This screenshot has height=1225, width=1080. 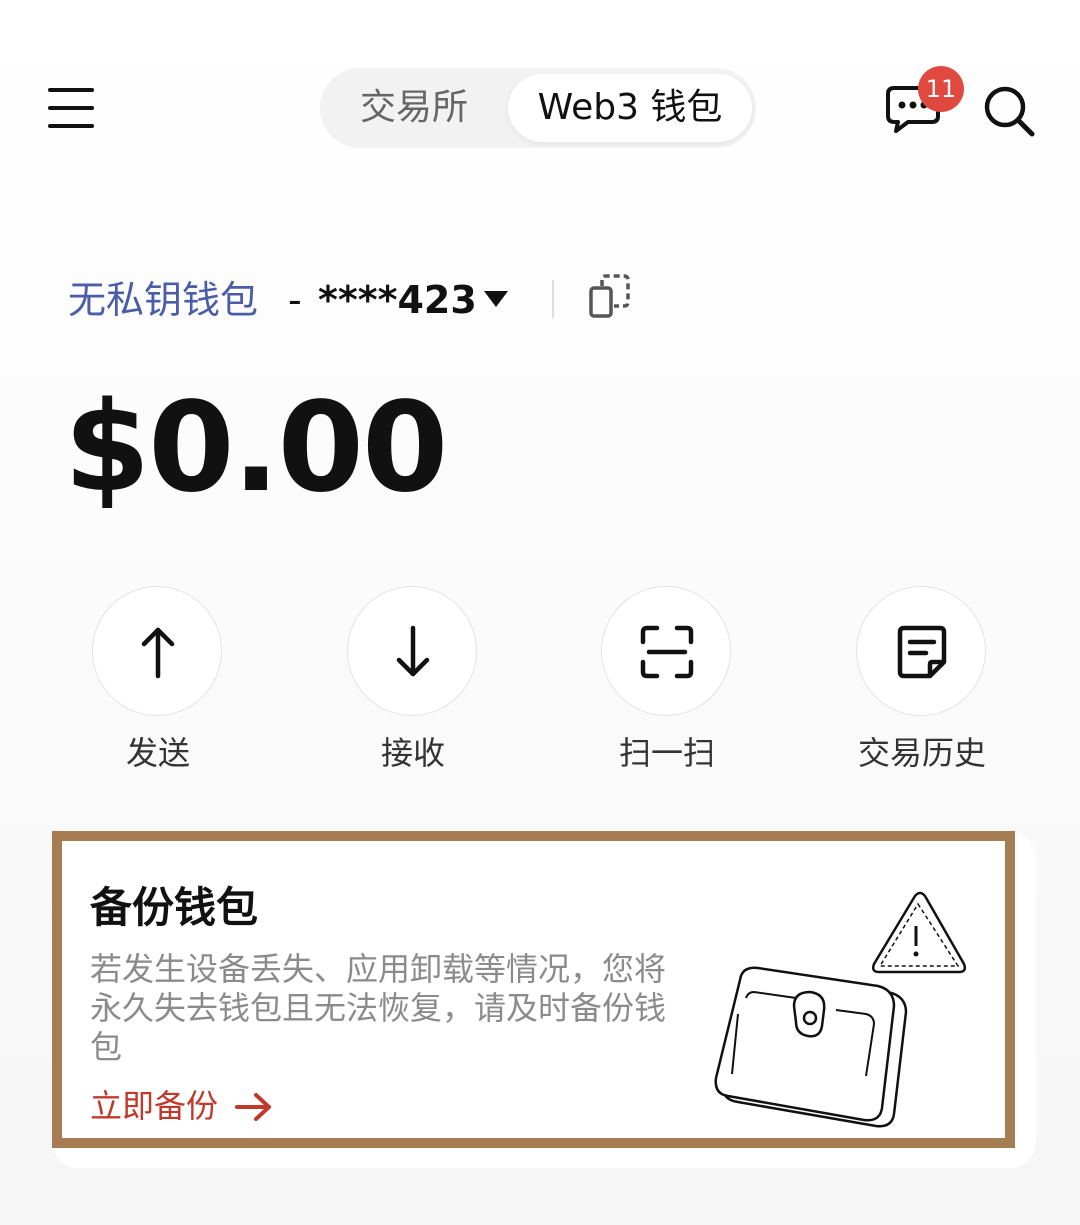 I want to click on search-icon, so click(x=1009, y=111).